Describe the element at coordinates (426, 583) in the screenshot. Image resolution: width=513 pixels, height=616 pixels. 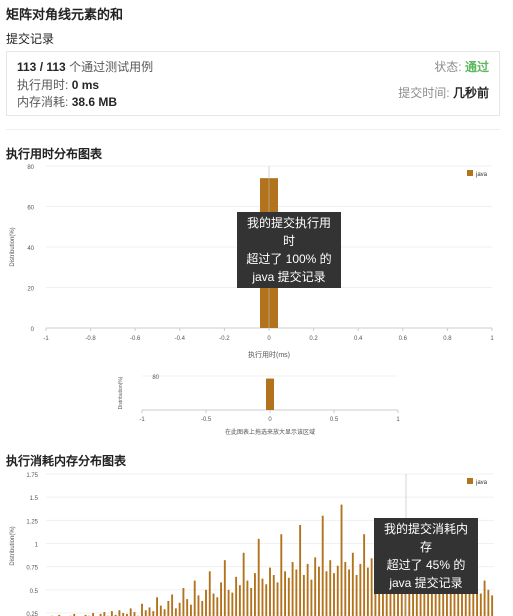
I see `memory-tooltip-line-3: java 提交记录` at that location.